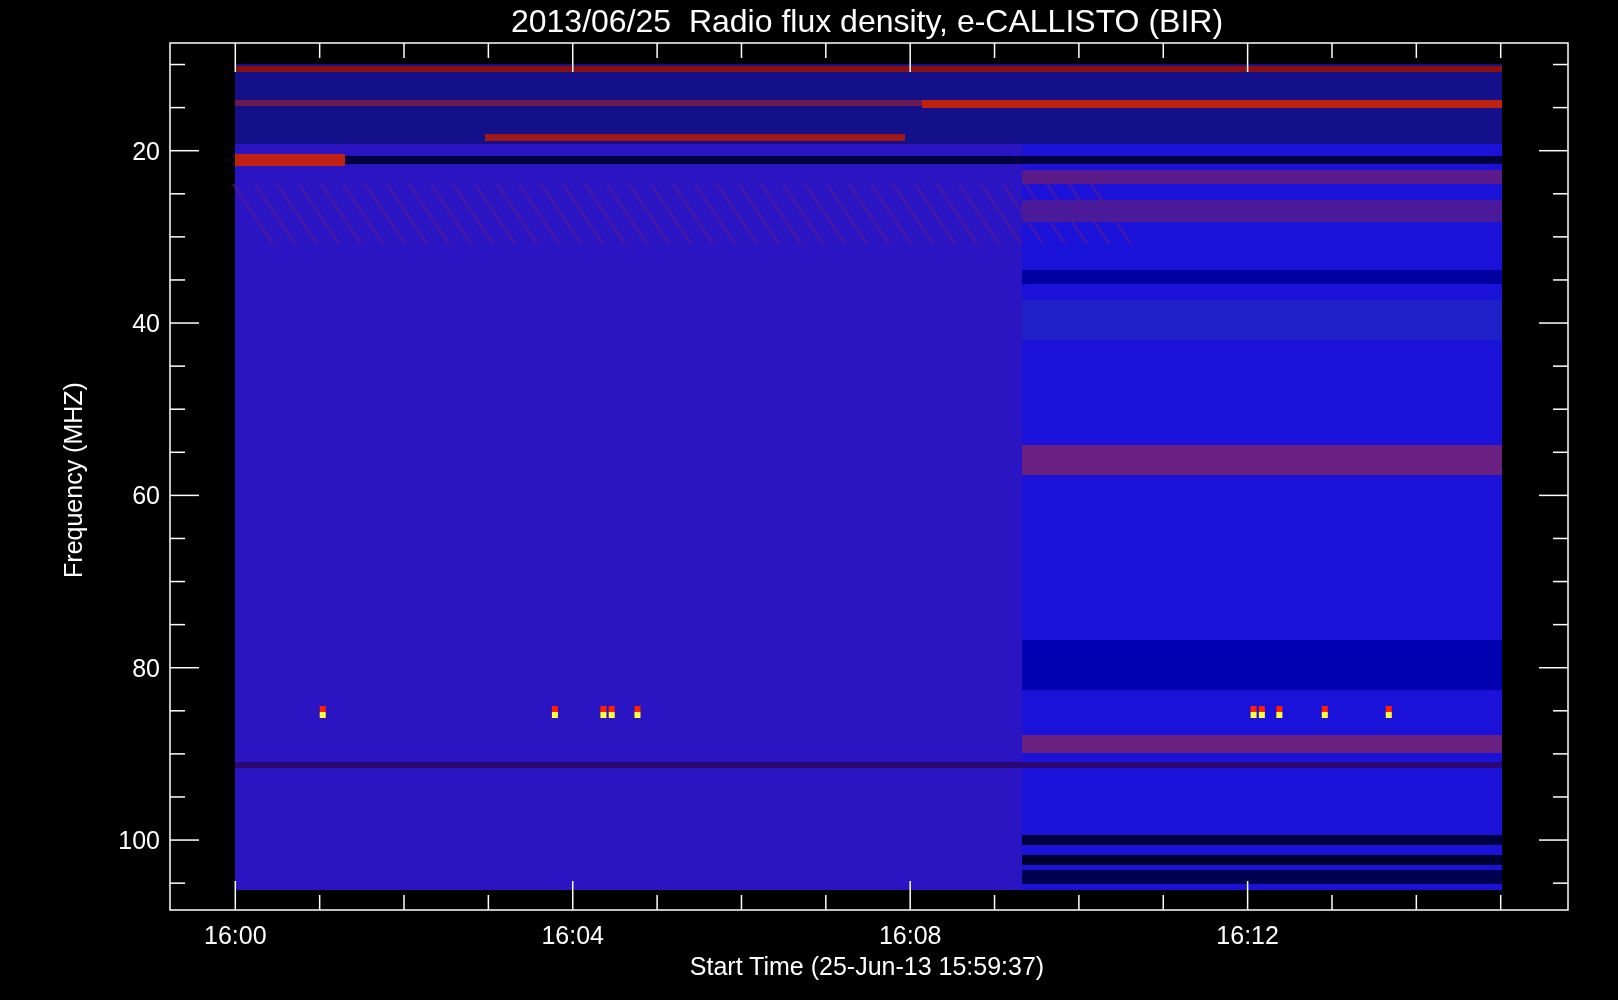 This screenshot has width=1618, height=1000. Describe the element at coordinates (910, 935) in the screenshot. I see `x-tick-label: 16:08` at that location.